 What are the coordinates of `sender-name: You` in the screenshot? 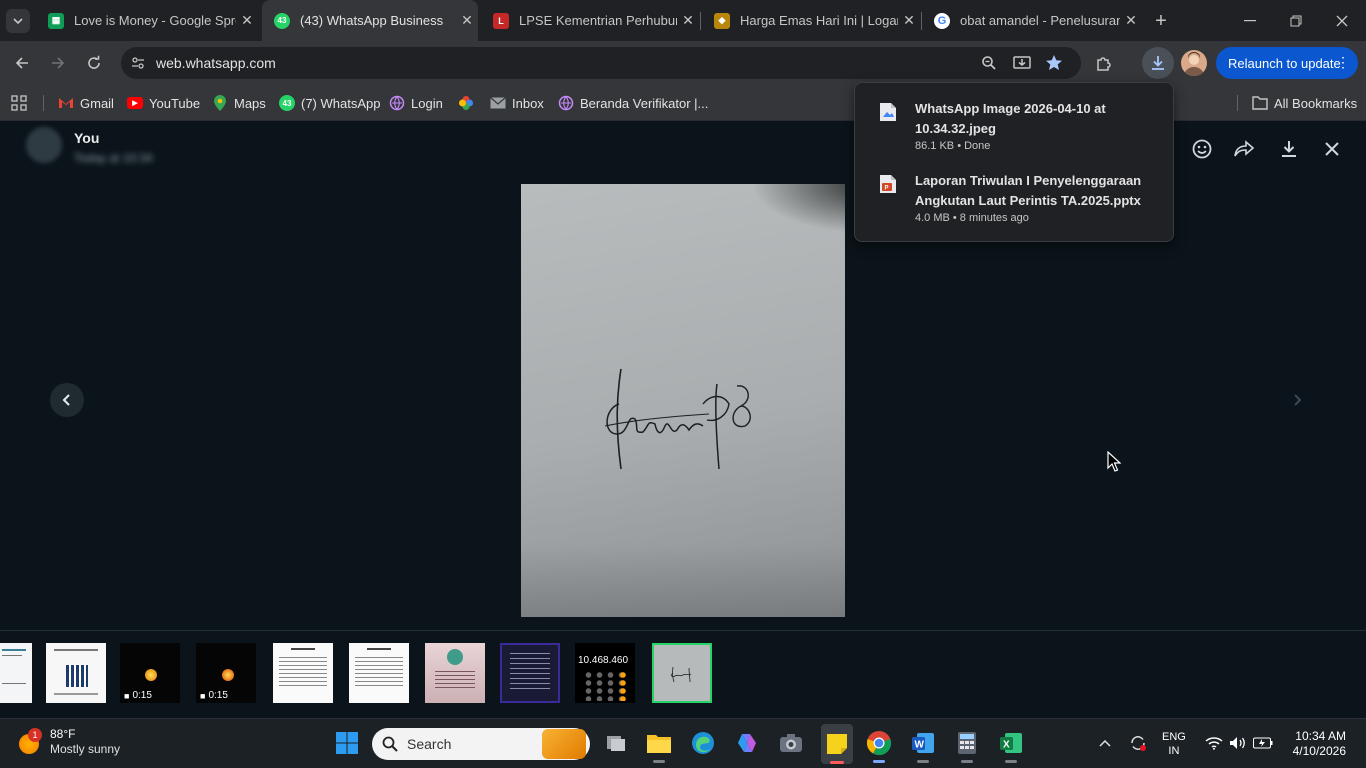 It's located at (86, 138).